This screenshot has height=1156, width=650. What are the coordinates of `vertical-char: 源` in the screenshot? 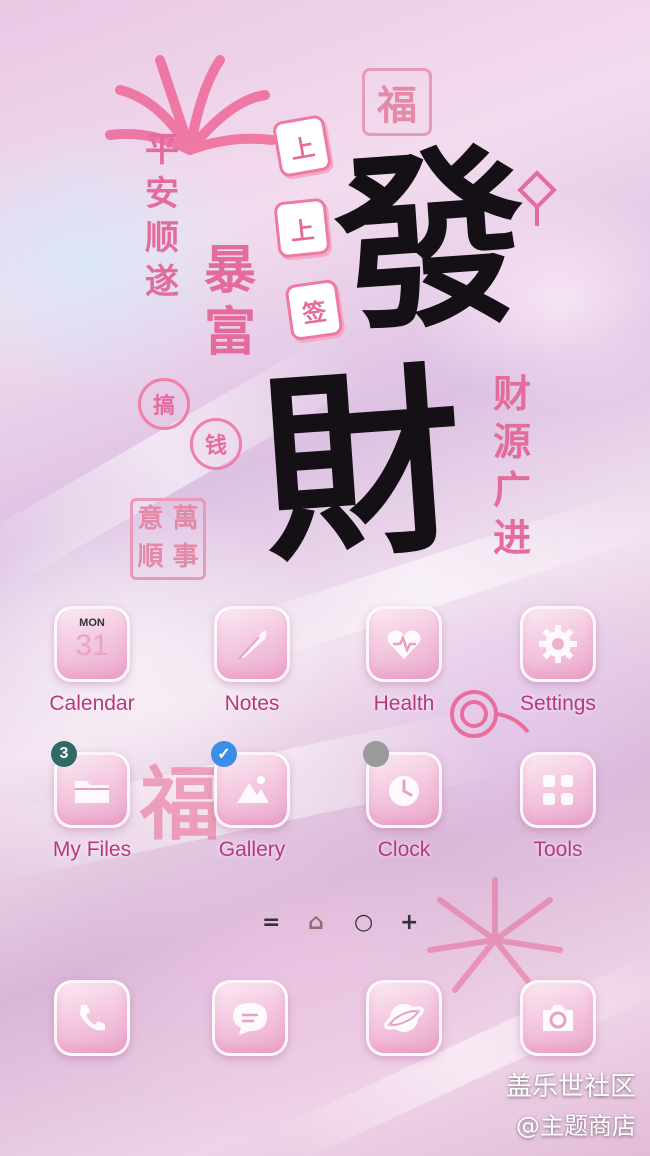 It's located at (511, 441).